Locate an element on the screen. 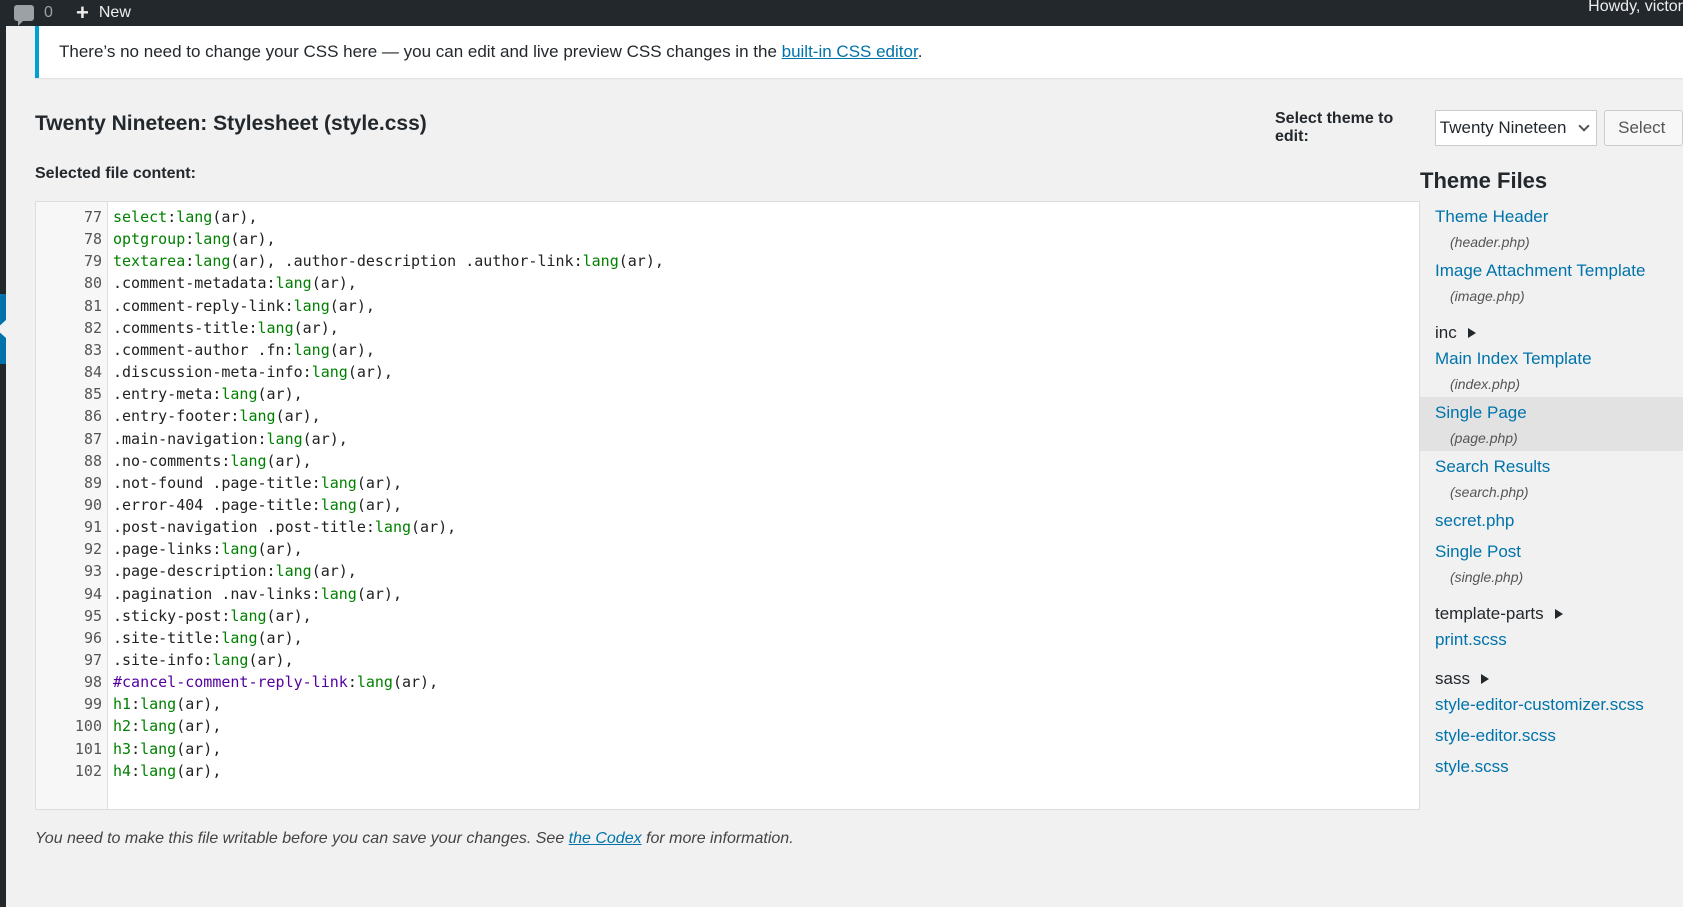 The image size is (1683, 907). theme-file-link: secret.php is located at coordinates (1559, 521).